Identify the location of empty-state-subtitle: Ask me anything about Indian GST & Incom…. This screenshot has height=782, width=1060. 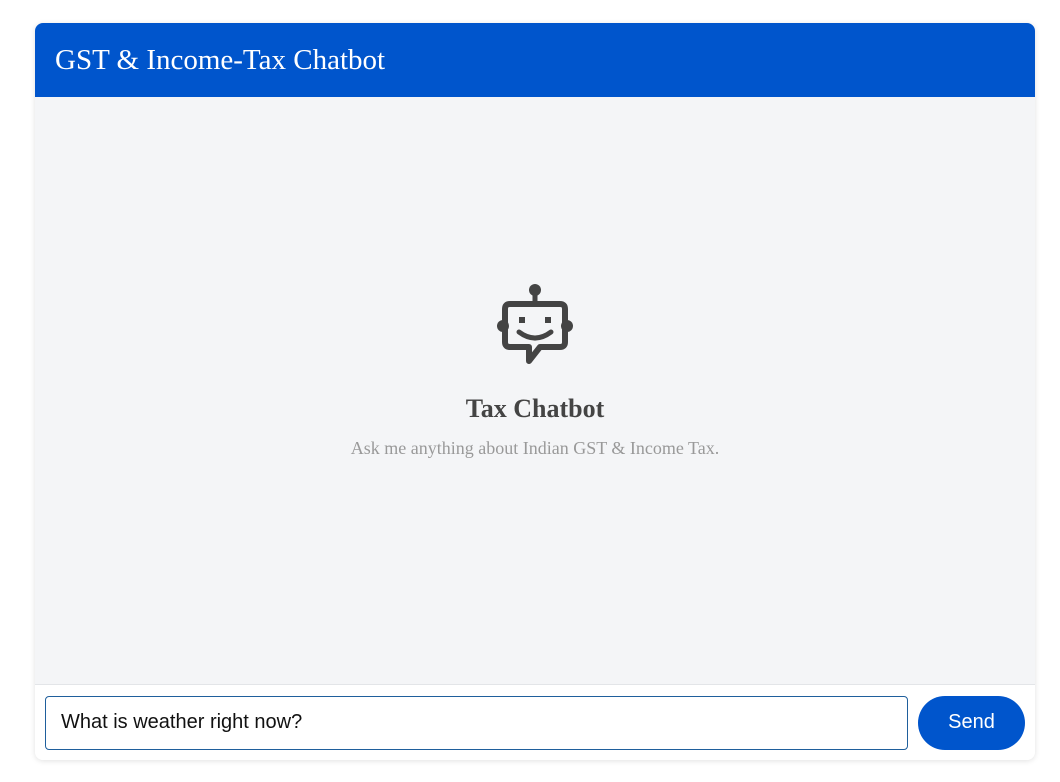
(535, 448).